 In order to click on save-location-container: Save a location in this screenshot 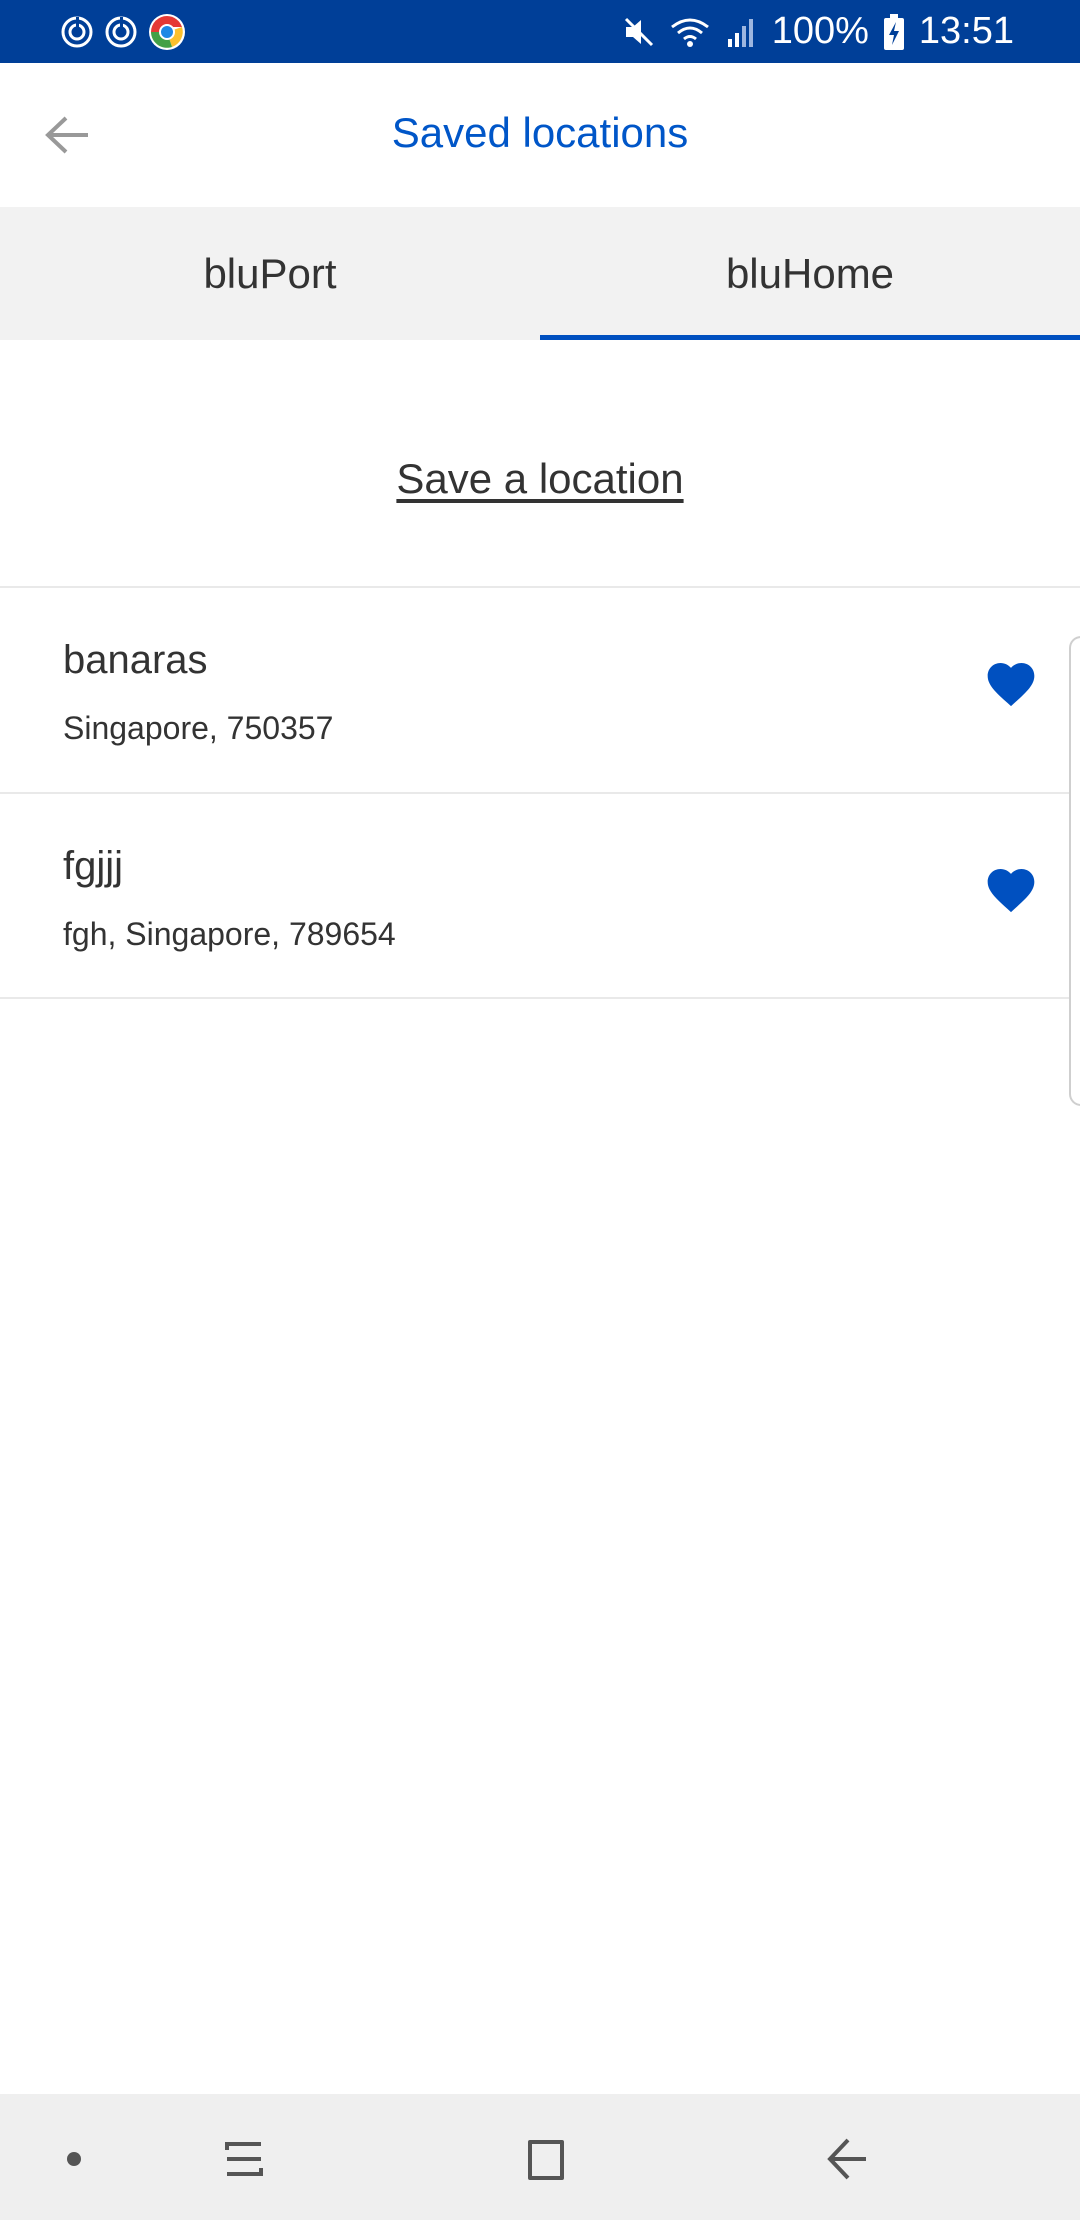, I will do `click(540, 479)`.